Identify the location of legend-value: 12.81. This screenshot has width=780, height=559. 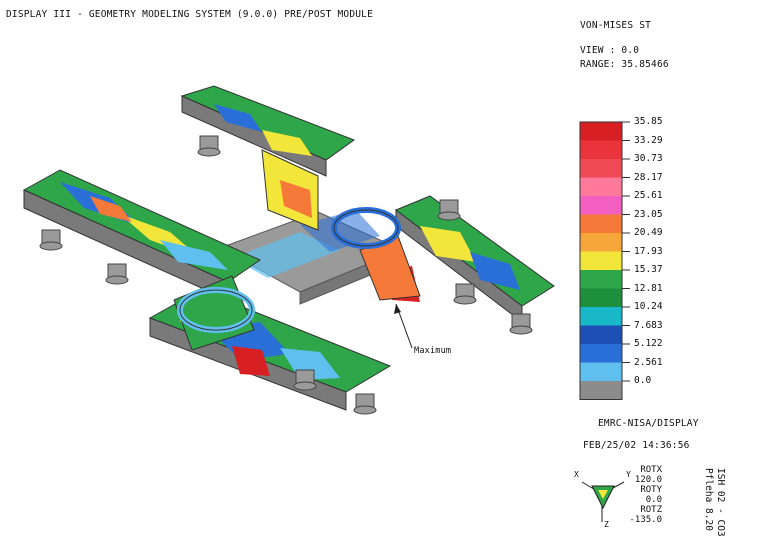
(648, 288).